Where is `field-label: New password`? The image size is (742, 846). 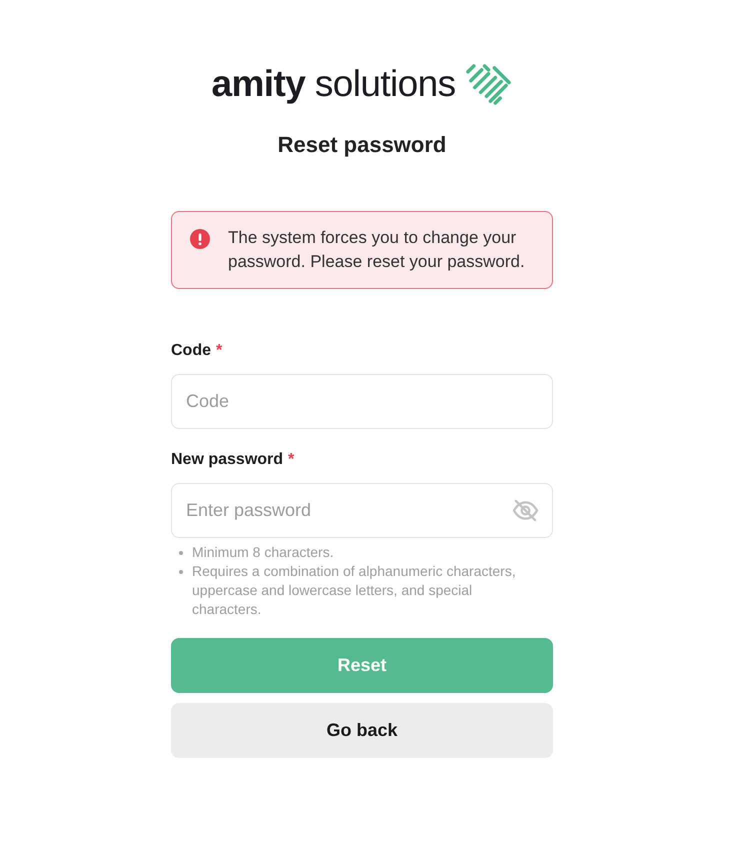
field-label: New password is located at coordinates (227, 460).